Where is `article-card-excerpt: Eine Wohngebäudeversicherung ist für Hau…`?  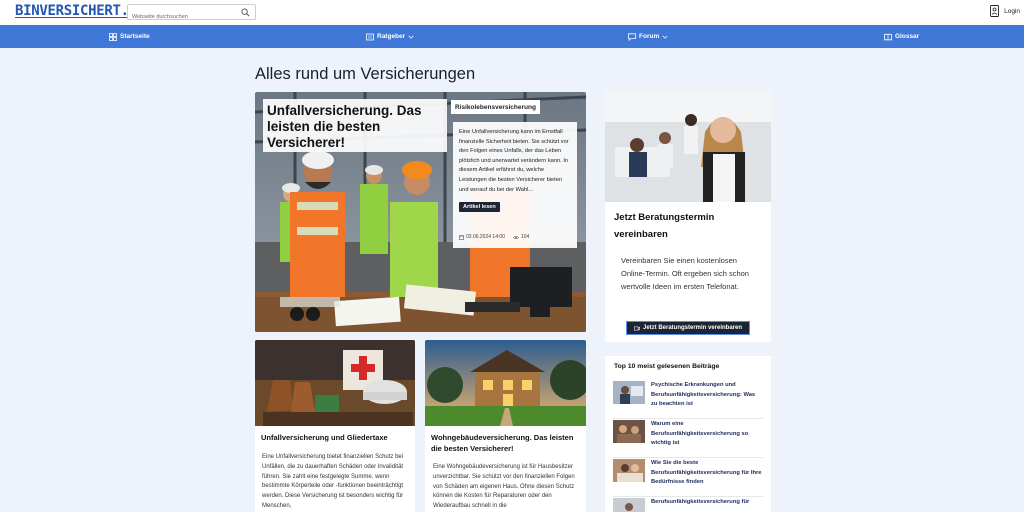 article-card-excerpt: Eine Wohngebäudeversicherung ist für Hau… is located at coordinates (504, 487).